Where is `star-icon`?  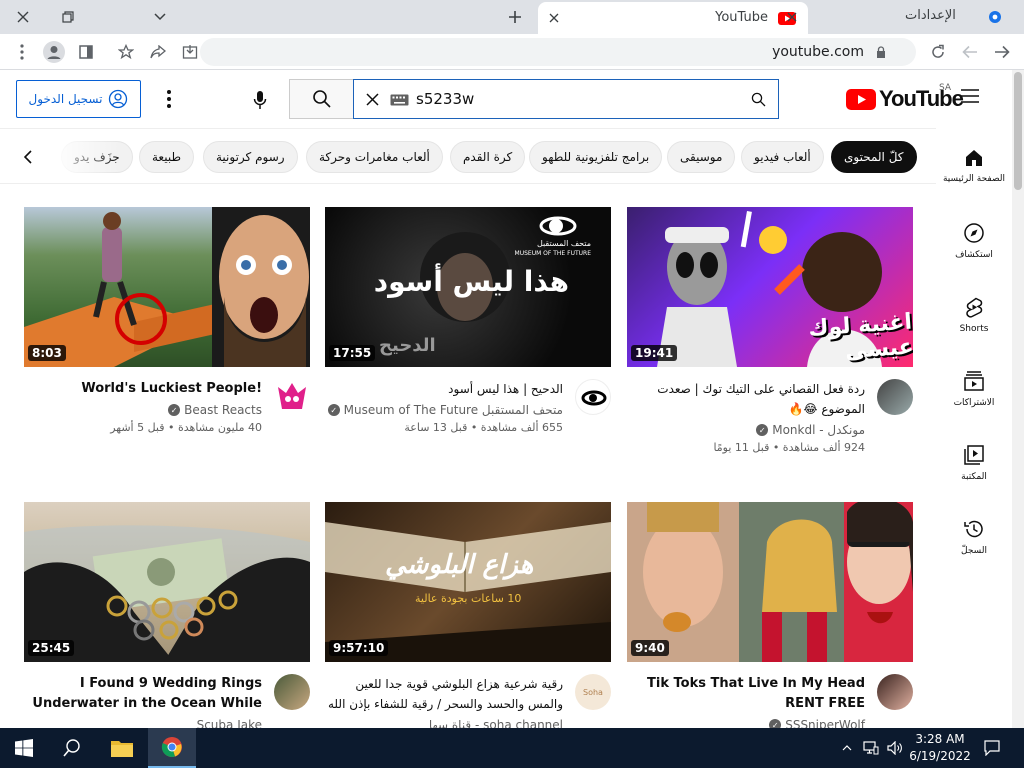
star-icon is located at coordinates (126, 52).